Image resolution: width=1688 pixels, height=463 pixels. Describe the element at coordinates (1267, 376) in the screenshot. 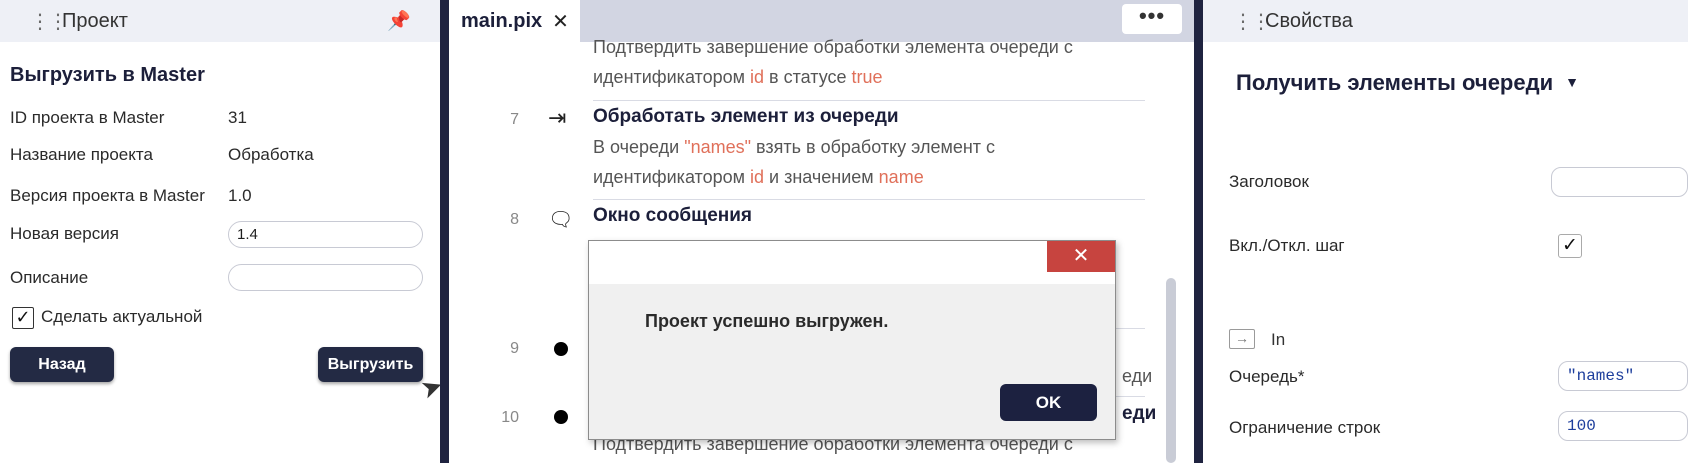

I see `queue-label: Очередь*` at that location.